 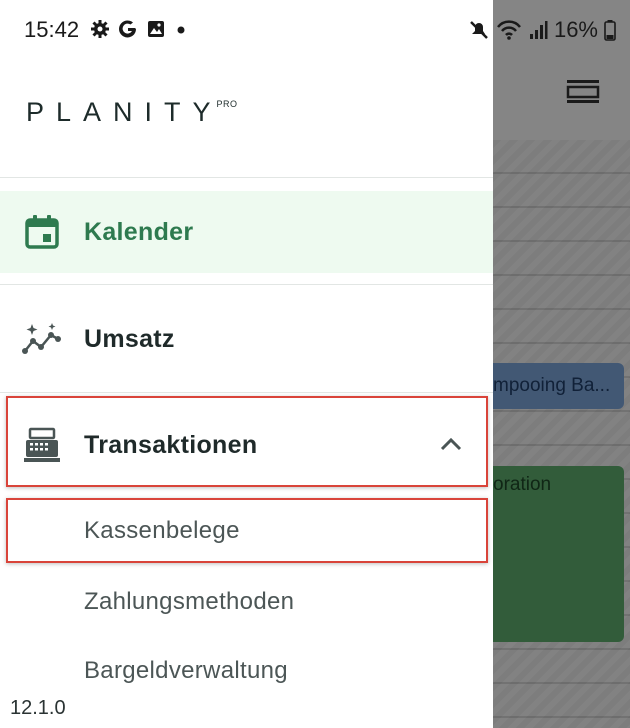 What do you see at coordinates (575, 29) in the screenshot?
I see `battery-percentage: 16%` at bounding box center [575, 29].